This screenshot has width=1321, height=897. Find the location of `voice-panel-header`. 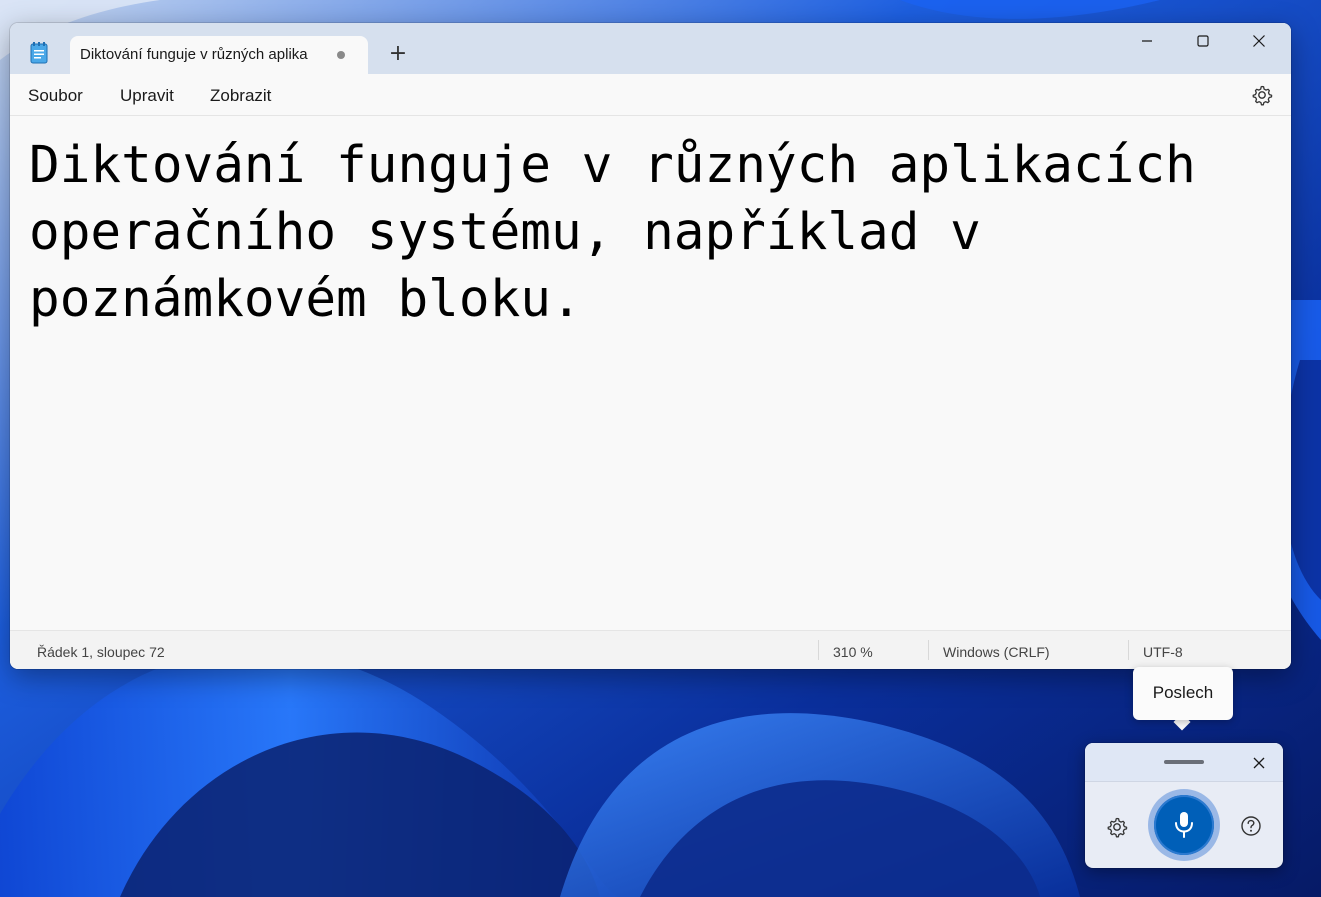

voice-panel-header is located at coordinates (1184, 762).